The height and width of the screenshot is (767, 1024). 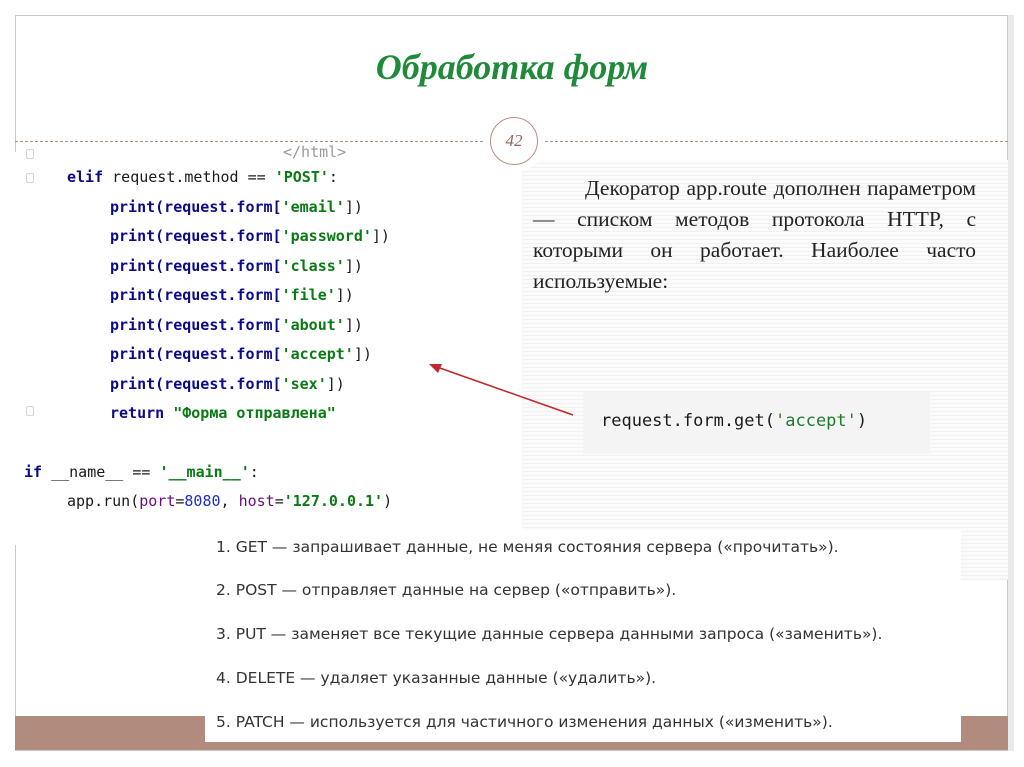 What do you see at coordinates (315, 152) in the screenshot?
I see `code-line-html-close: </html>` at bounding box center [315, 152].